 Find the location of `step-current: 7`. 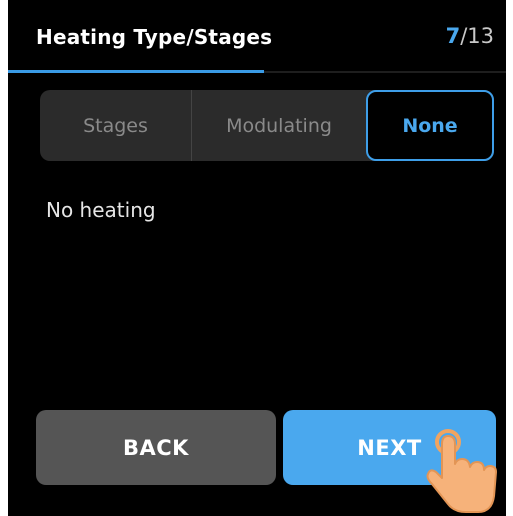

step-current: 7 is located at coordinates (453, 36).